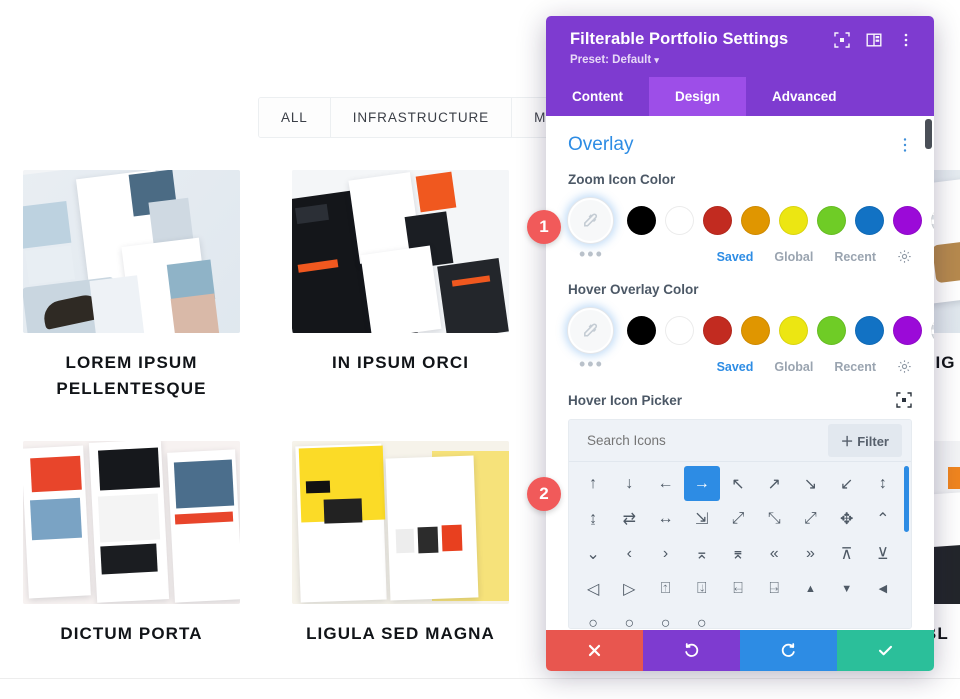 Image resolution: width=960 pixels, height=699 pixels. What do you see at coordinates (742, 60) in the screenshot?
I see `preset-selector: Preset: Default ▾` at bounding box center [742, 60].